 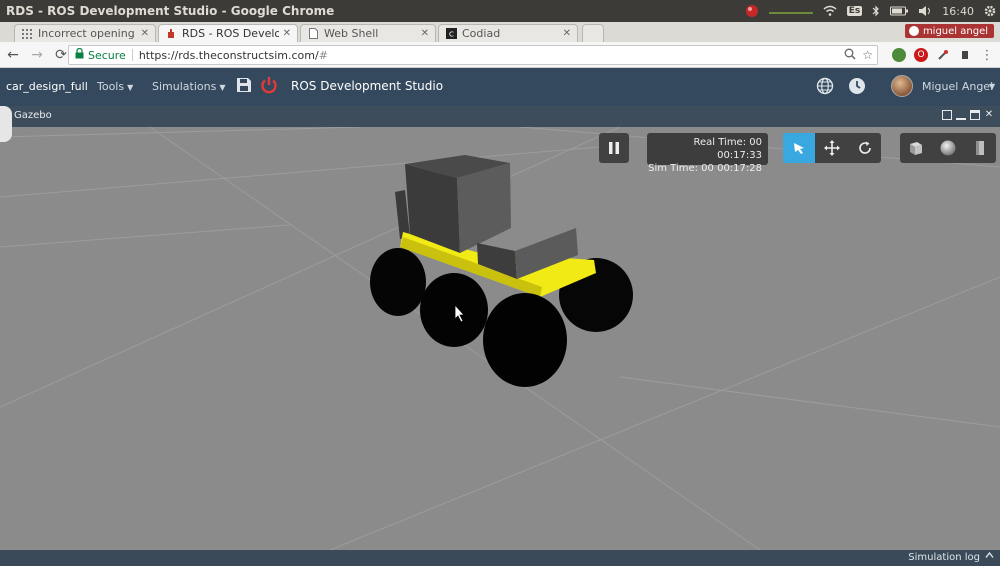 I want to click on tab-codiad: C Codiad ✕, so click(x=508, y=33).